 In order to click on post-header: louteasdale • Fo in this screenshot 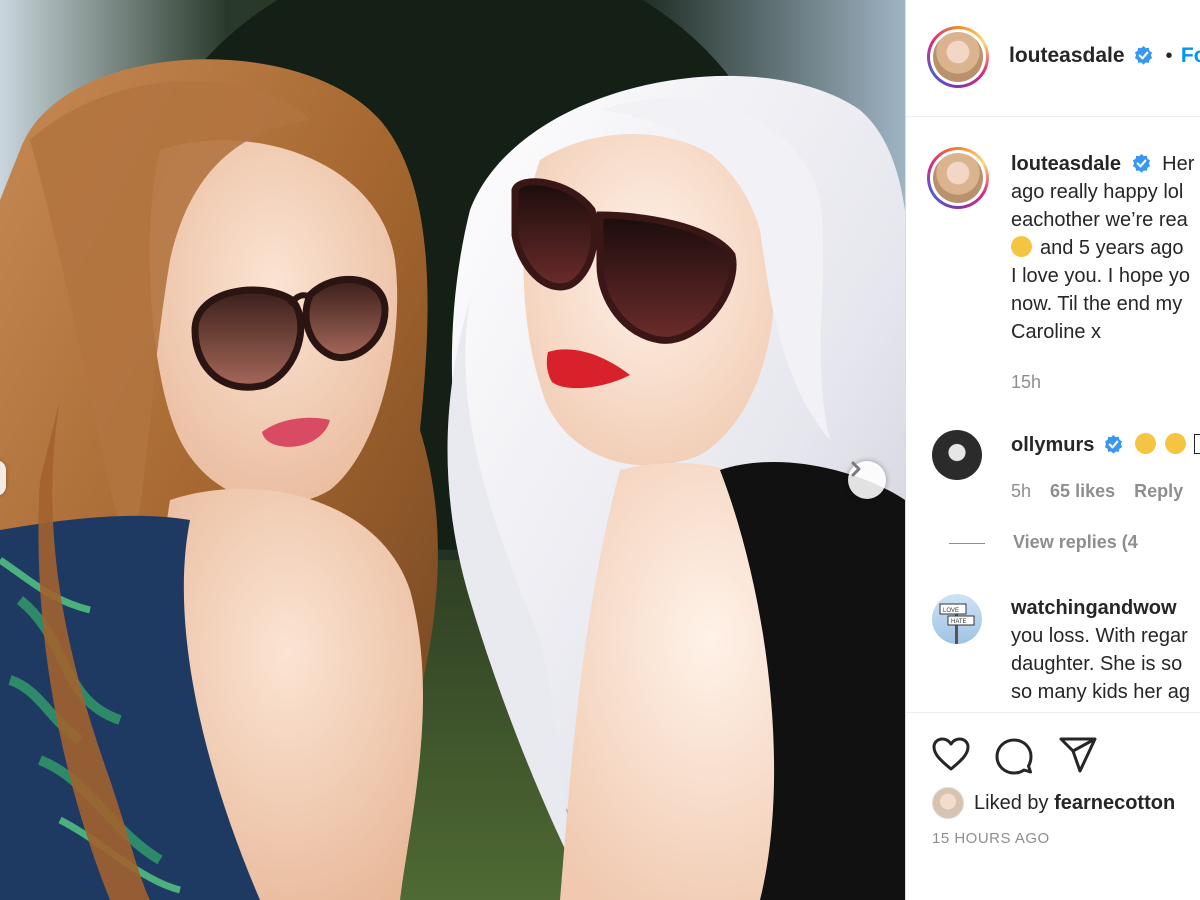, I will do `click(1053, 58)`.